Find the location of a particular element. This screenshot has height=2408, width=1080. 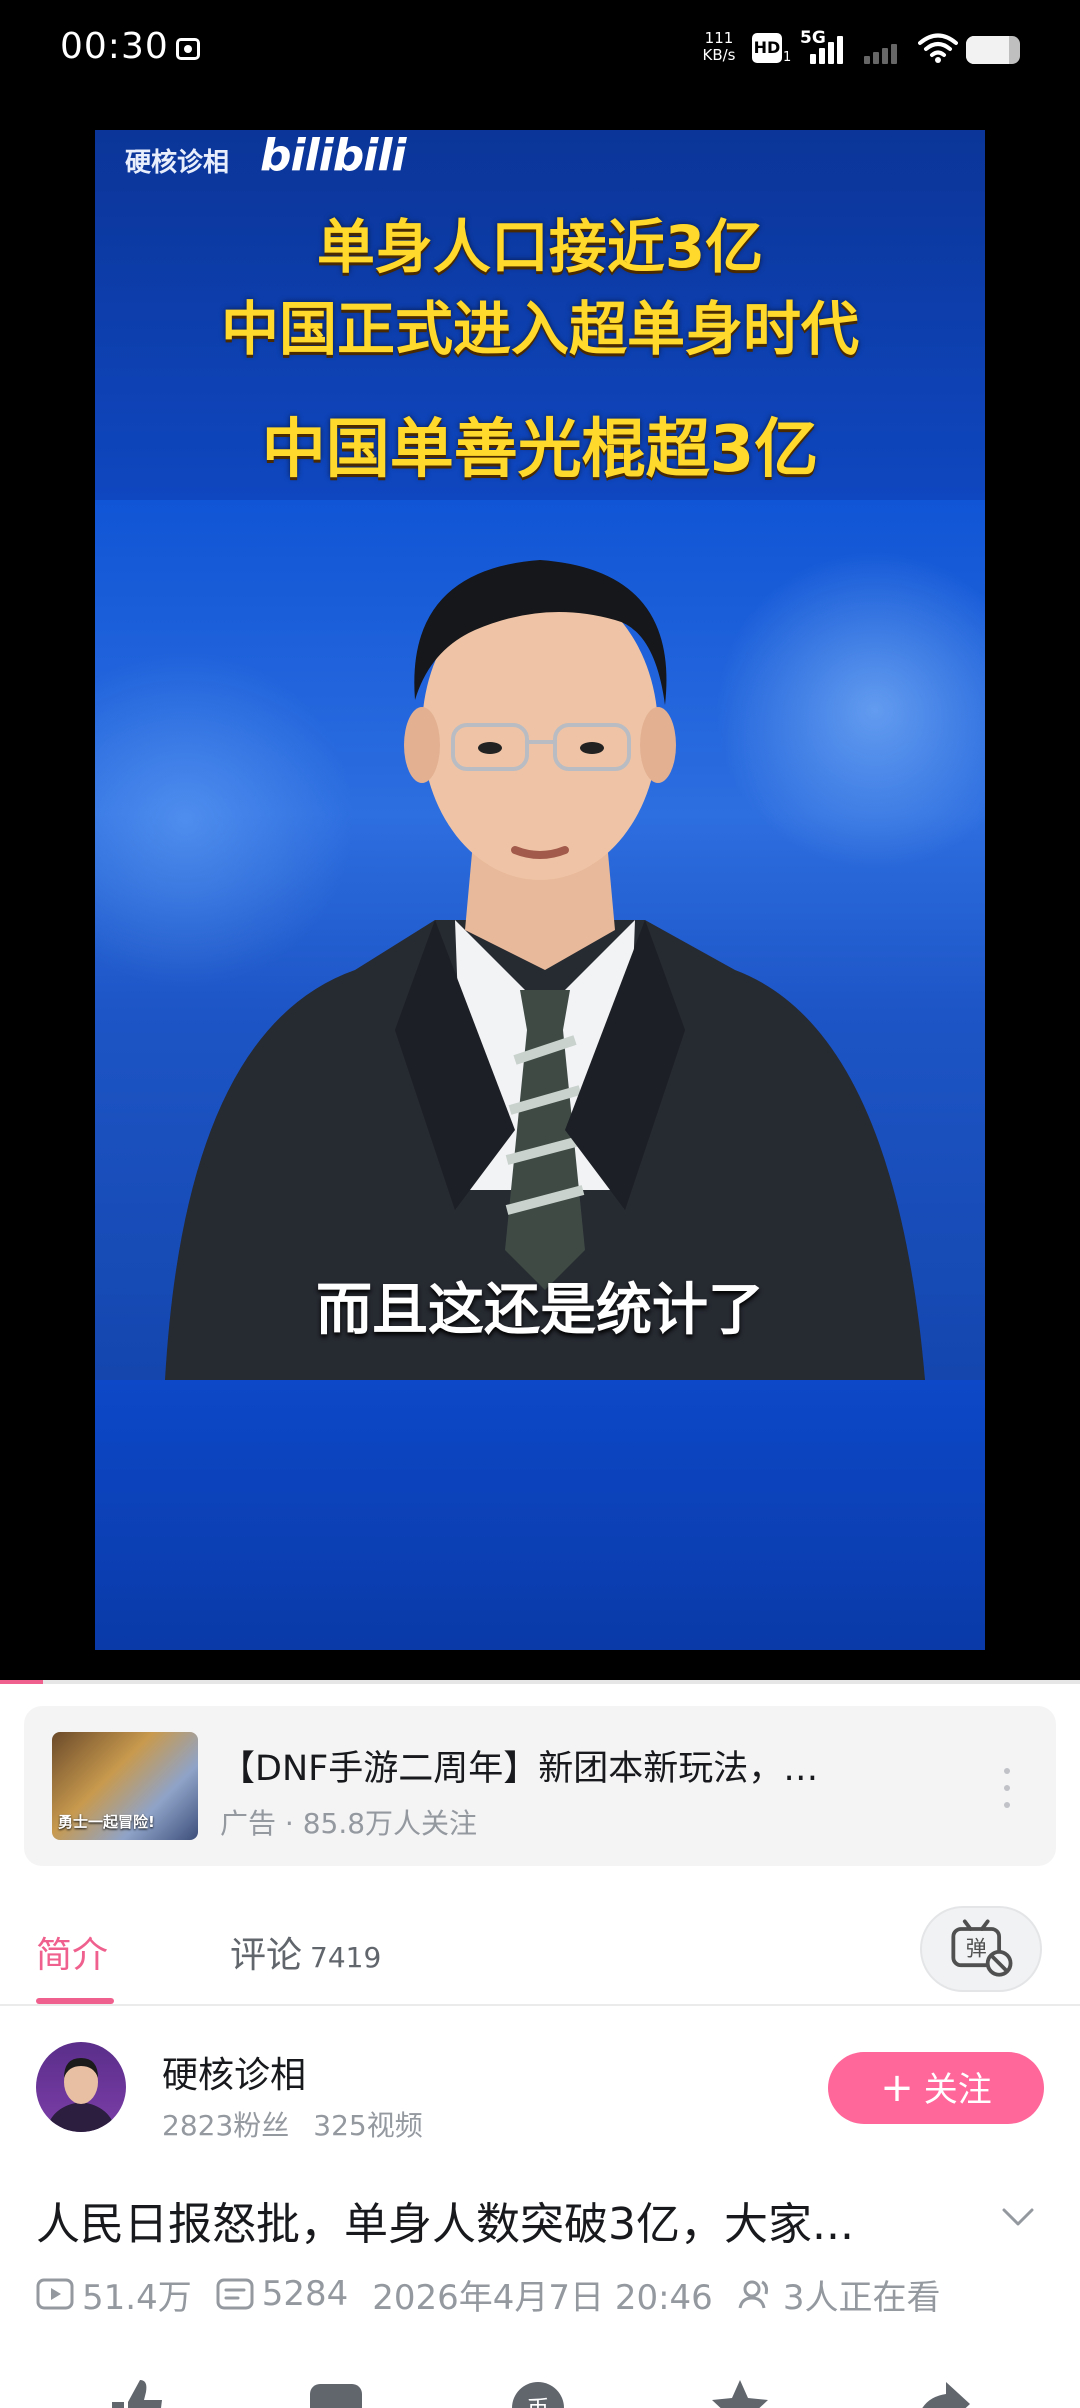

tab-comments-label: 评论 is located at coordinates (266, 1955).